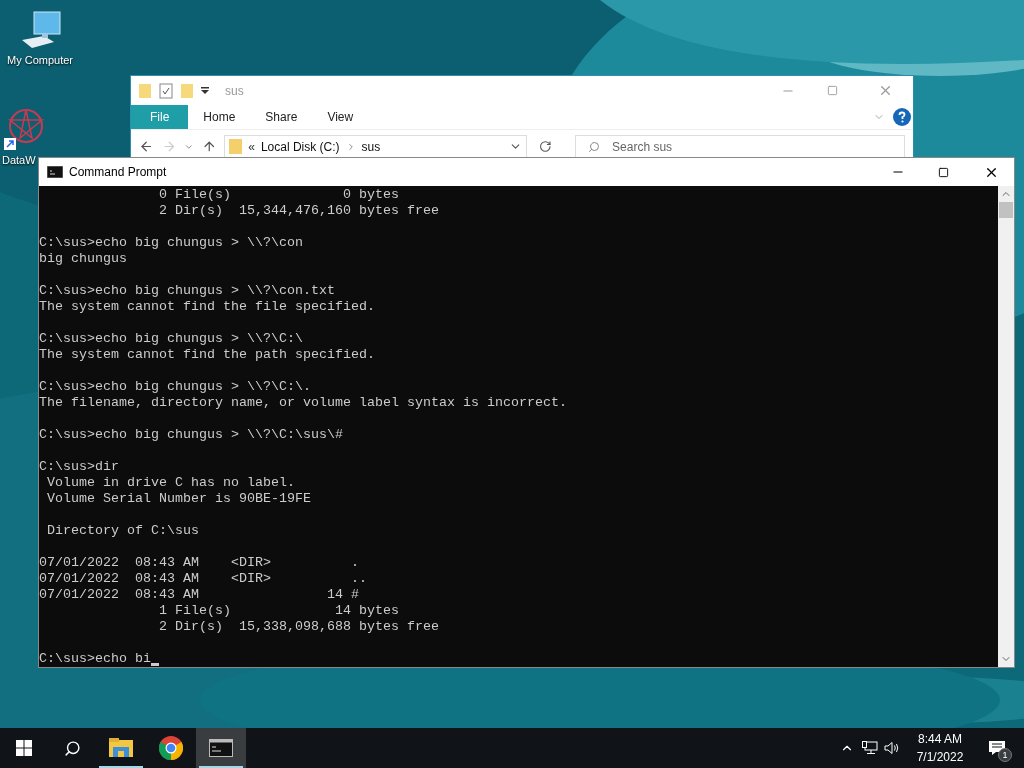  I want to click on taskbar-app, so click(221, 748).